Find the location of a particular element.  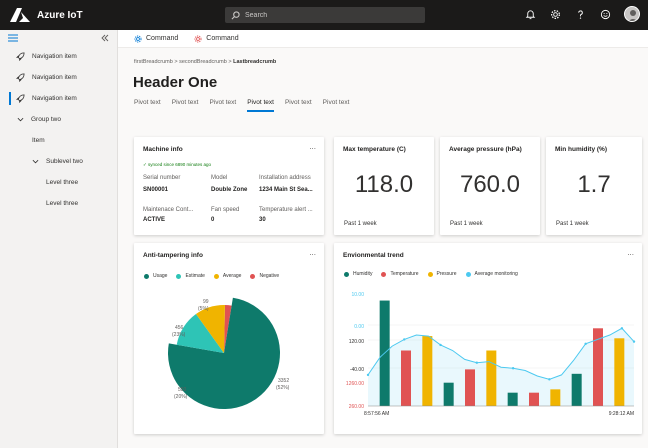

kpi-value: 760.0 is located at coordinates (490, 184).